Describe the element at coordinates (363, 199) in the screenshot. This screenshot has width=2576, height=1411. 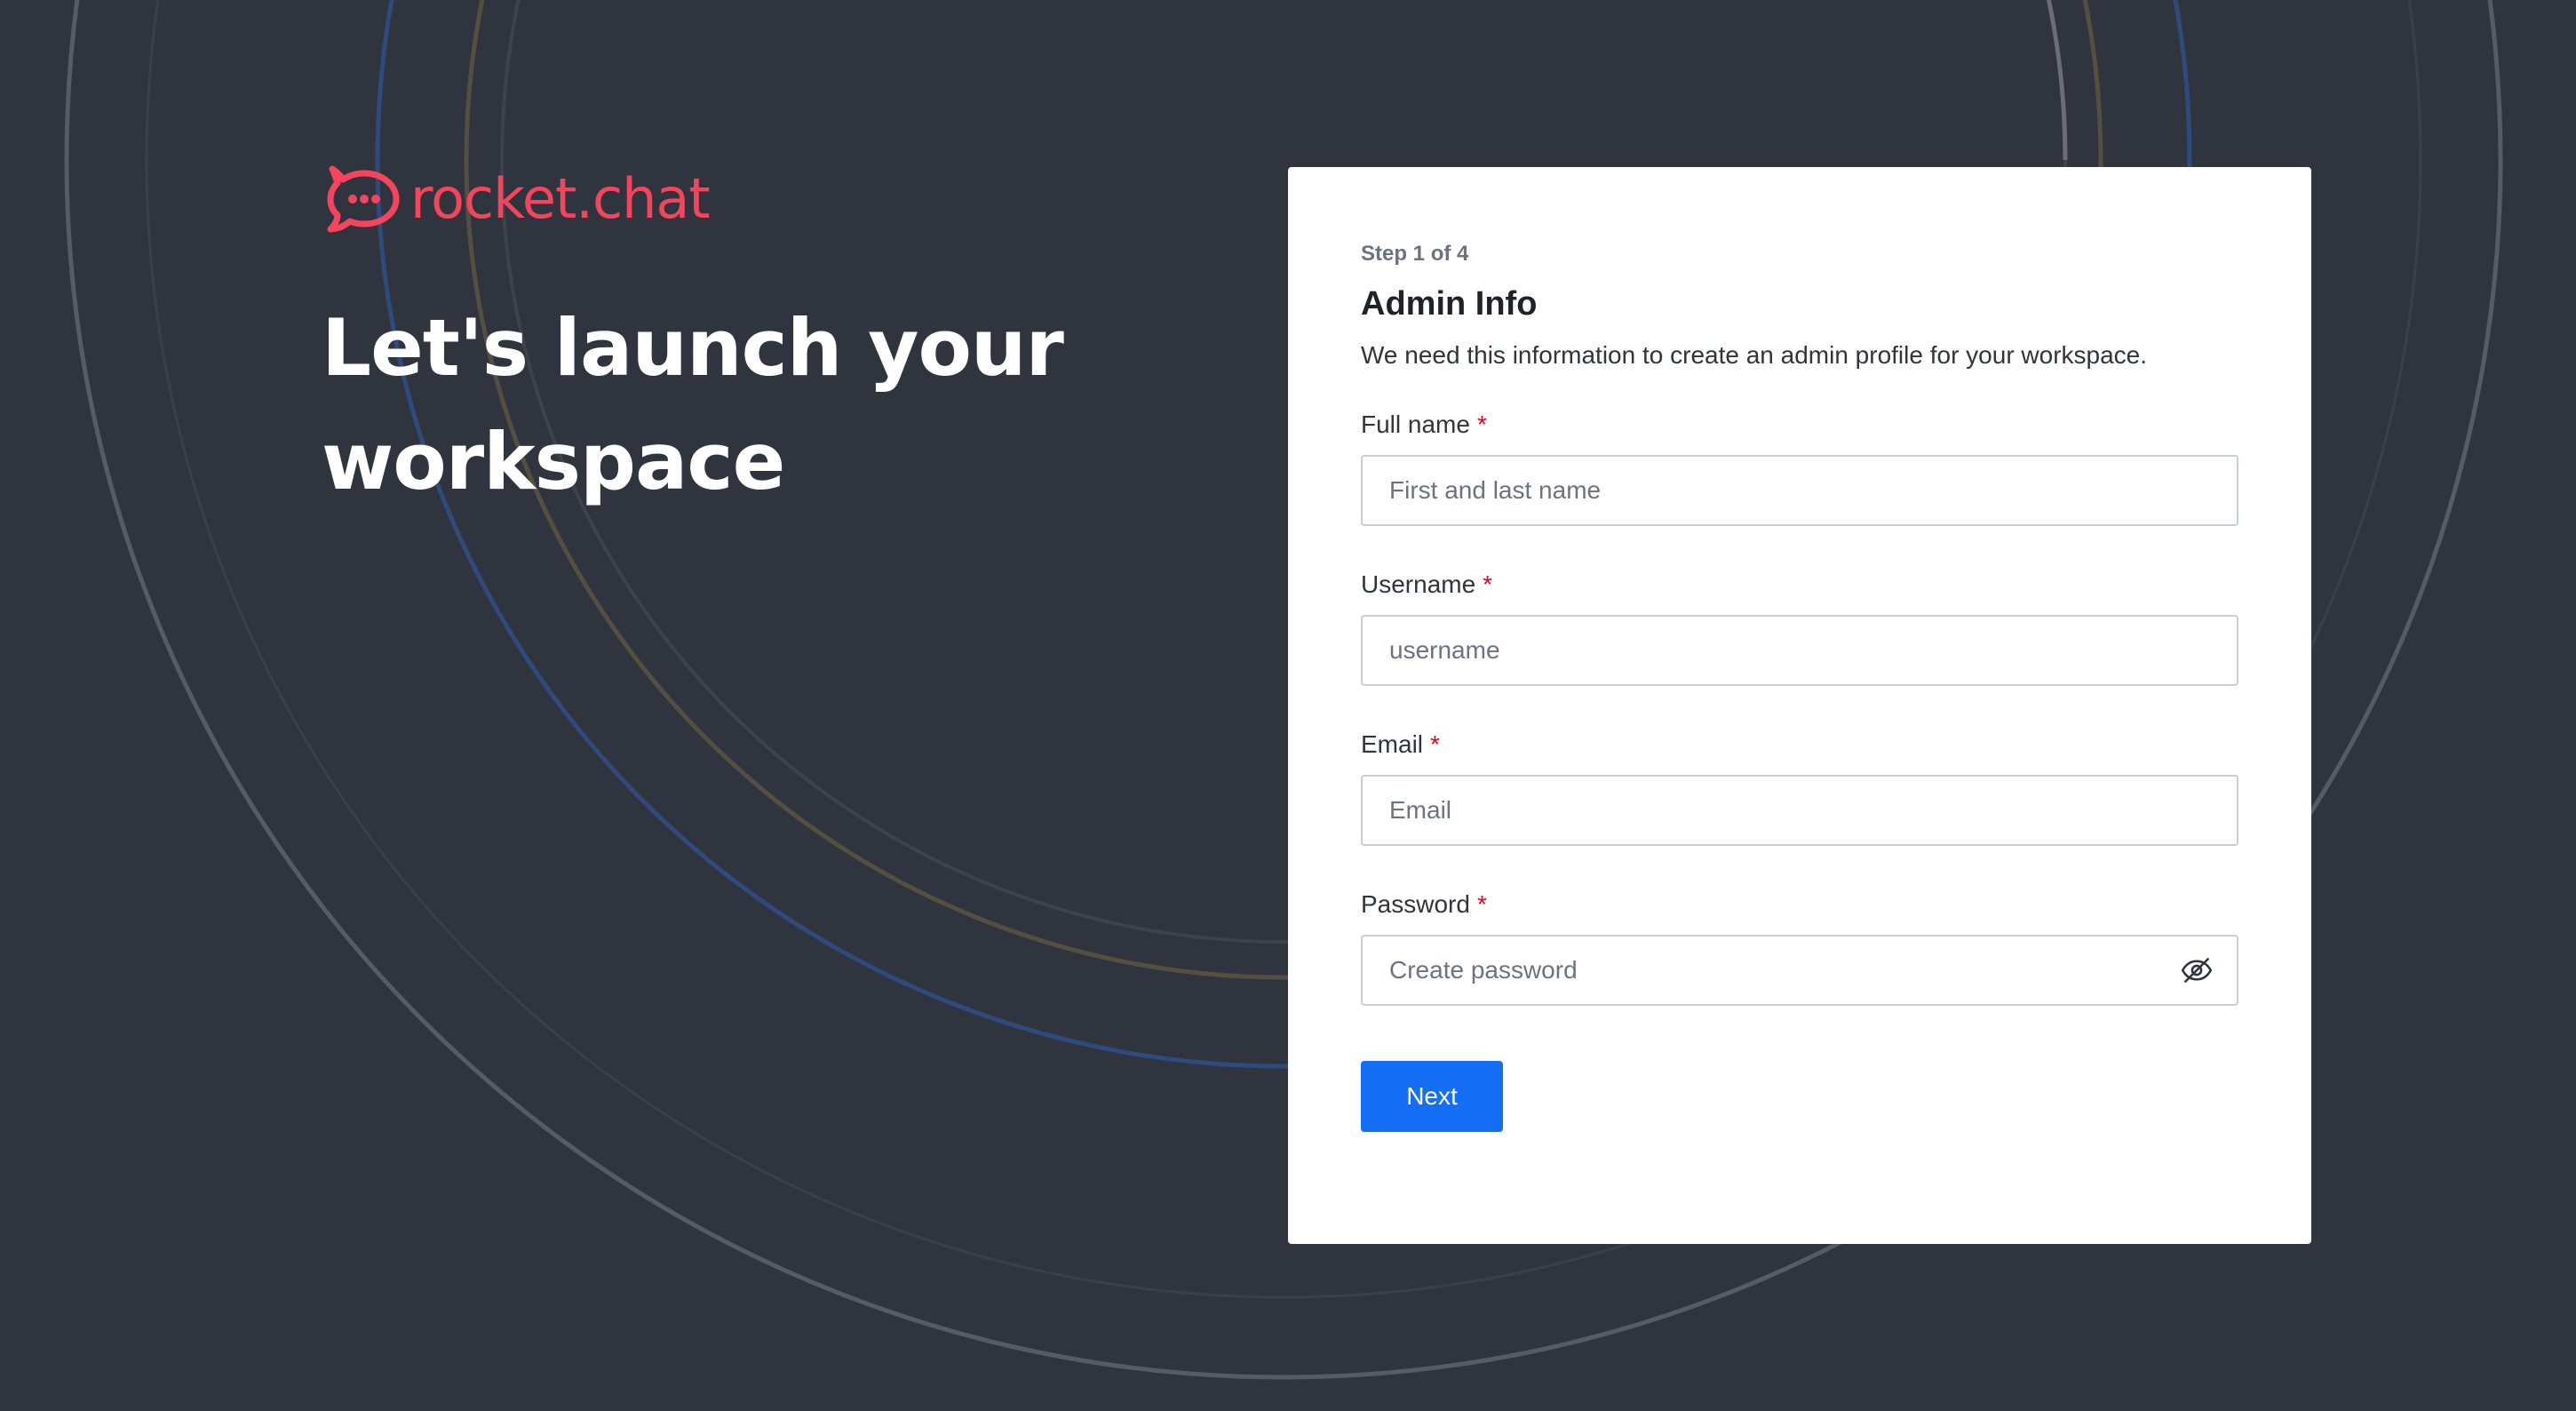
I see `rocket-chat-logo-icon` at that location.